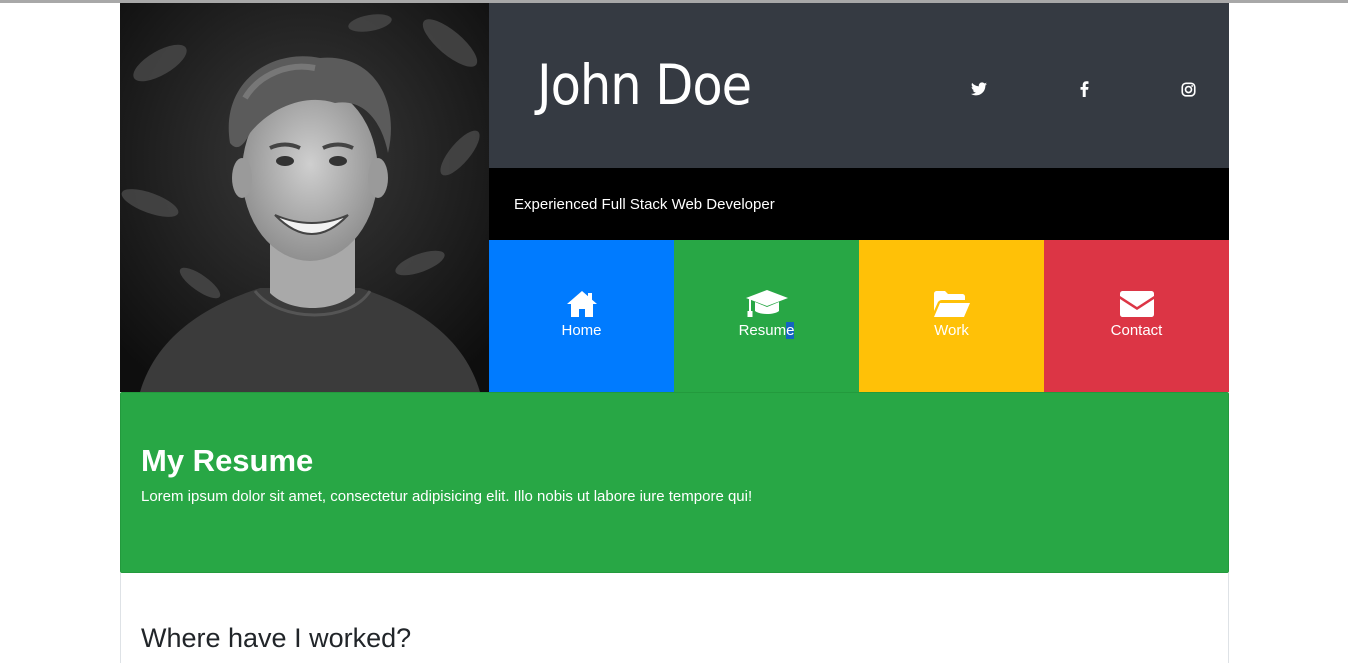  I want to click on nav-work: Work, so click(951, 316).